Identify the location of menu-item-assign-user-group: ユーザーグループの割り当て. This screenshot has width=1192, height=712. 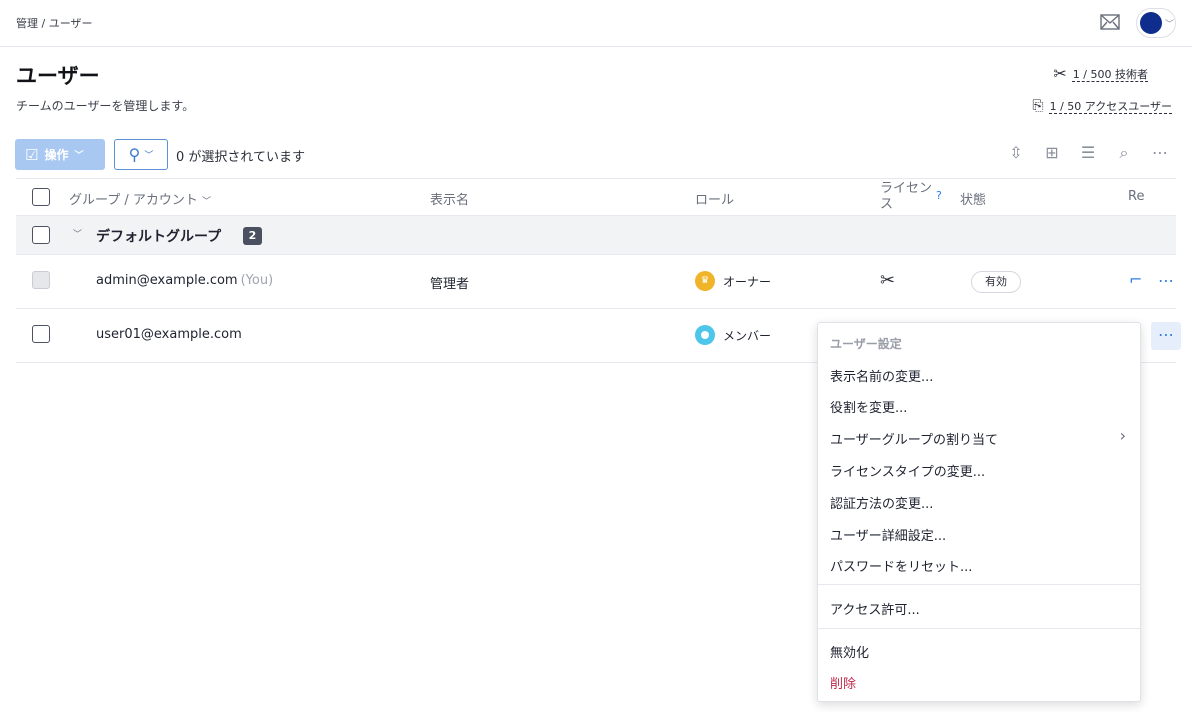
(914, 438).